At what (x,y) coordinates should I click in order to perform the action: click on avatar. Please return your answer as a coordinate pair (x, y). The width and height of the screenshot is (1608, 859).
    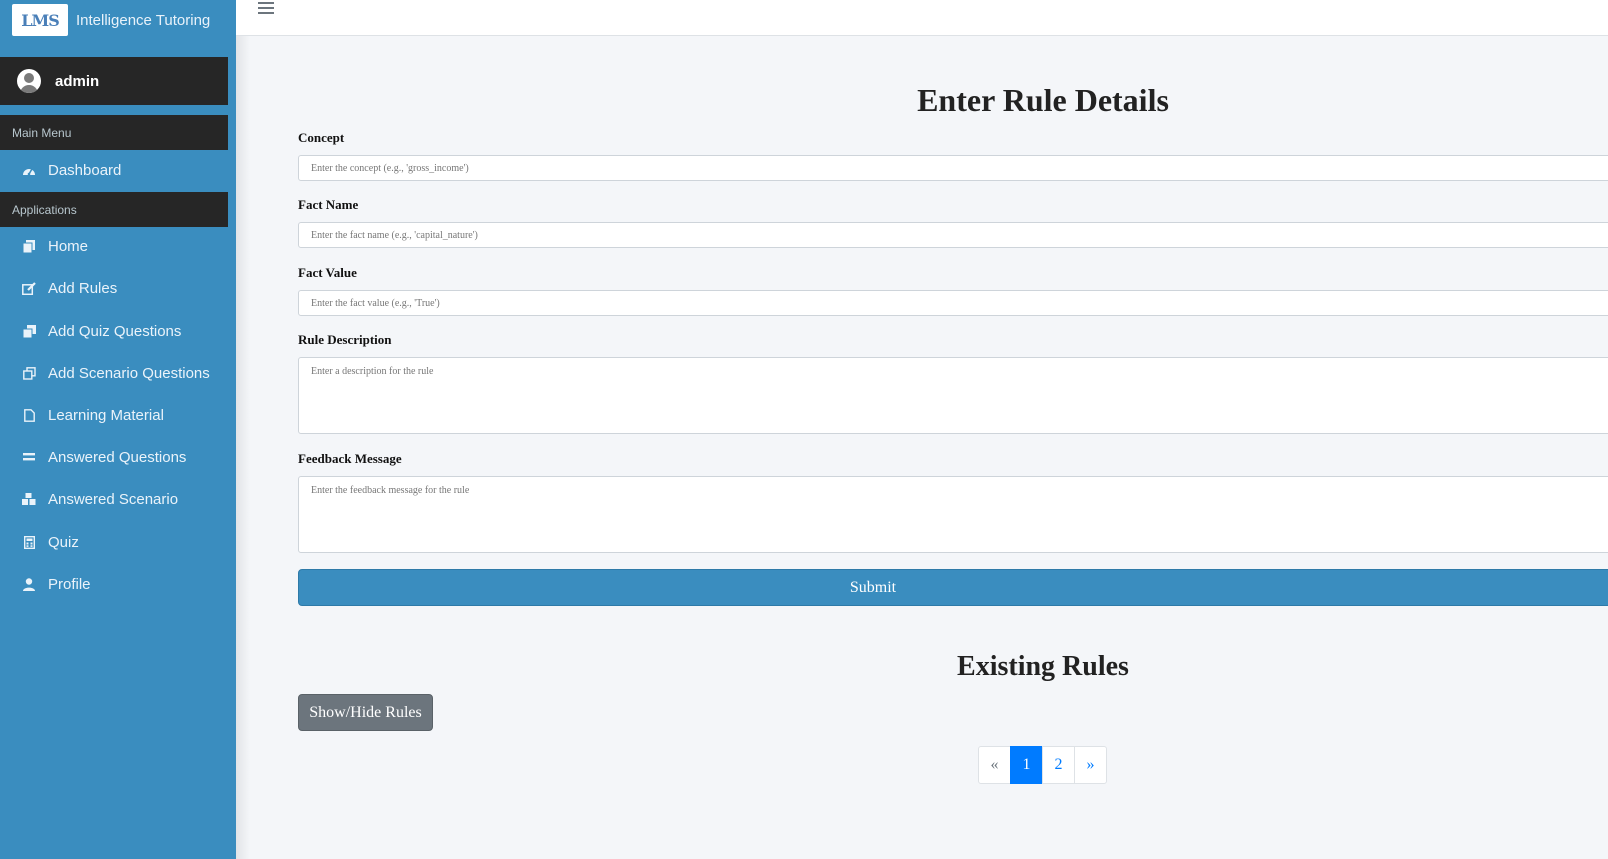
    Looking at the image, I should click on (29, 81).